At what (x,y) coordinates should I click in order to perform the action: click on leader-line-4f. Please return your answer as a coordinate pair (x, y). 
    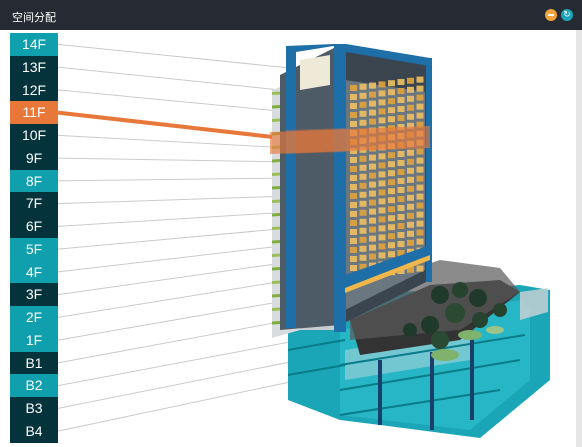
    Looking at the image, I should click on (174, 258).